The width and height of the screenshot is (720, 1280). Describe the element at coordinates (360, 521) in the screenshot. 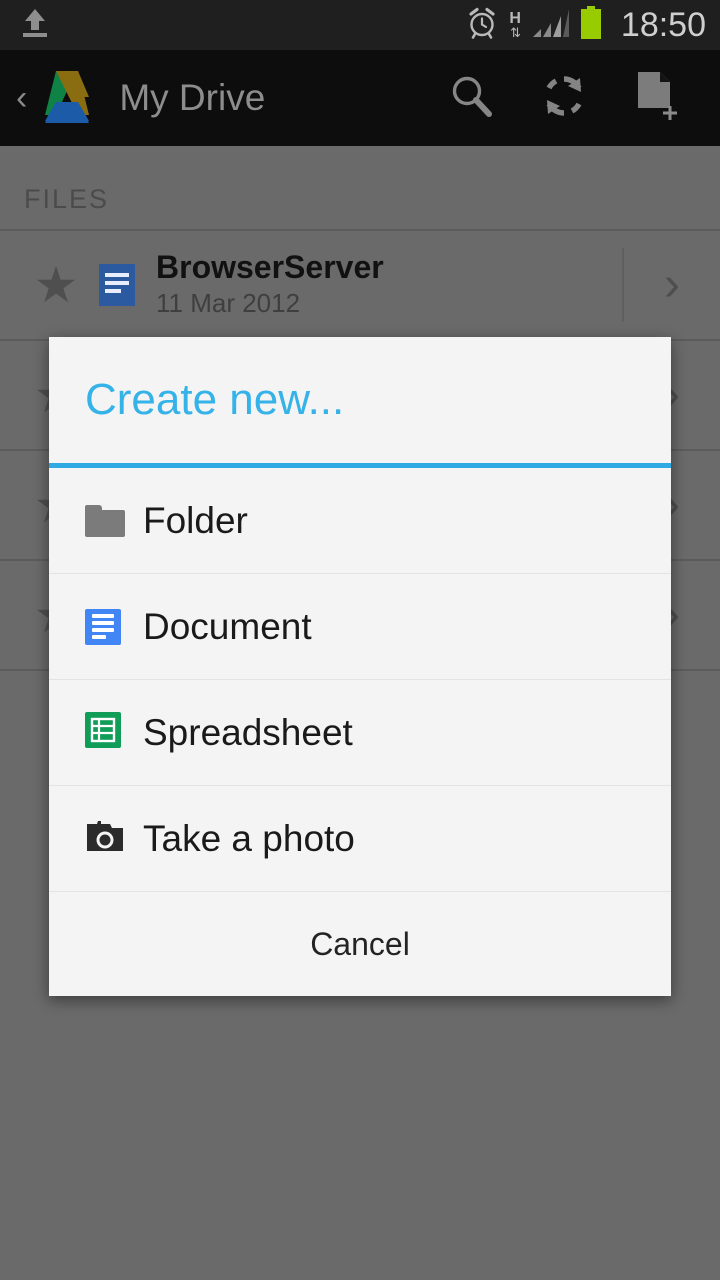

I see `menu-item-folder: Folder` at that location.